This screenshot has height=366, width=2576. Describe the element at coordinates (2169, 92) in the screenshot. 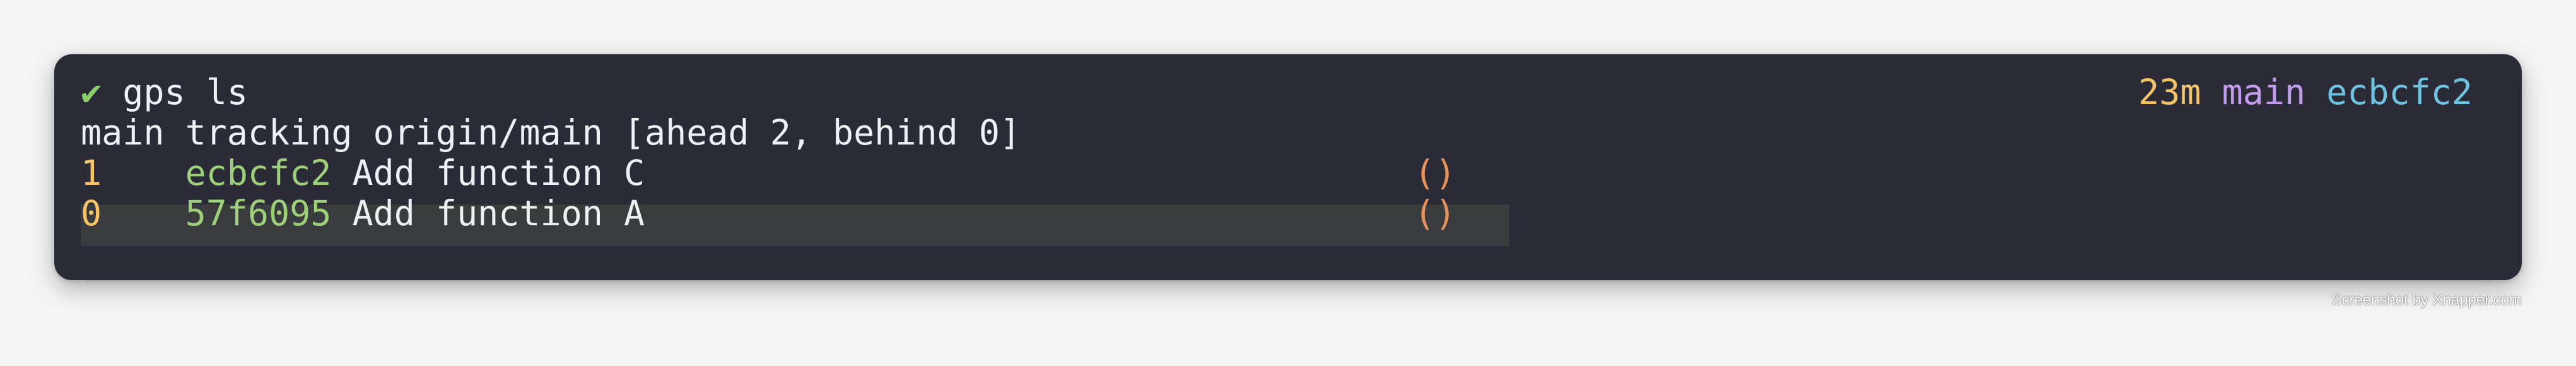

I see `elapsed-time: 23m` at that location.